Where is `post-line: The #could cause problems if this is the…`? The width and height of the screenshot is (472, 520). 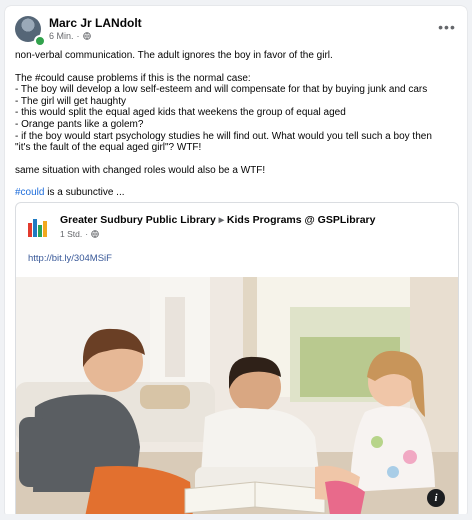 post-line: The #could cause problems if this is the… is located at coordinates (133, 78).